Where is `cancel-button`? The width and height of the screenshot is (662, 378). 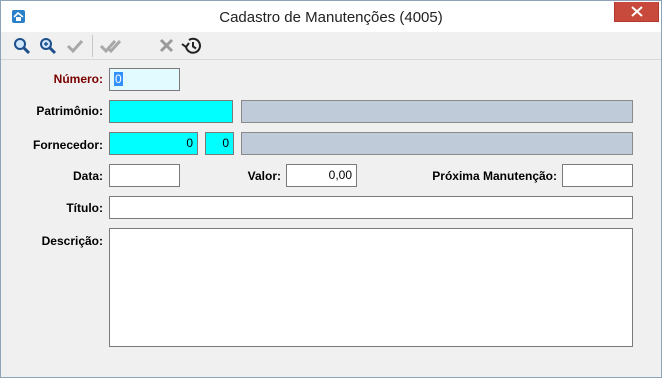
cancel-button is located at coordinates (167, 46).